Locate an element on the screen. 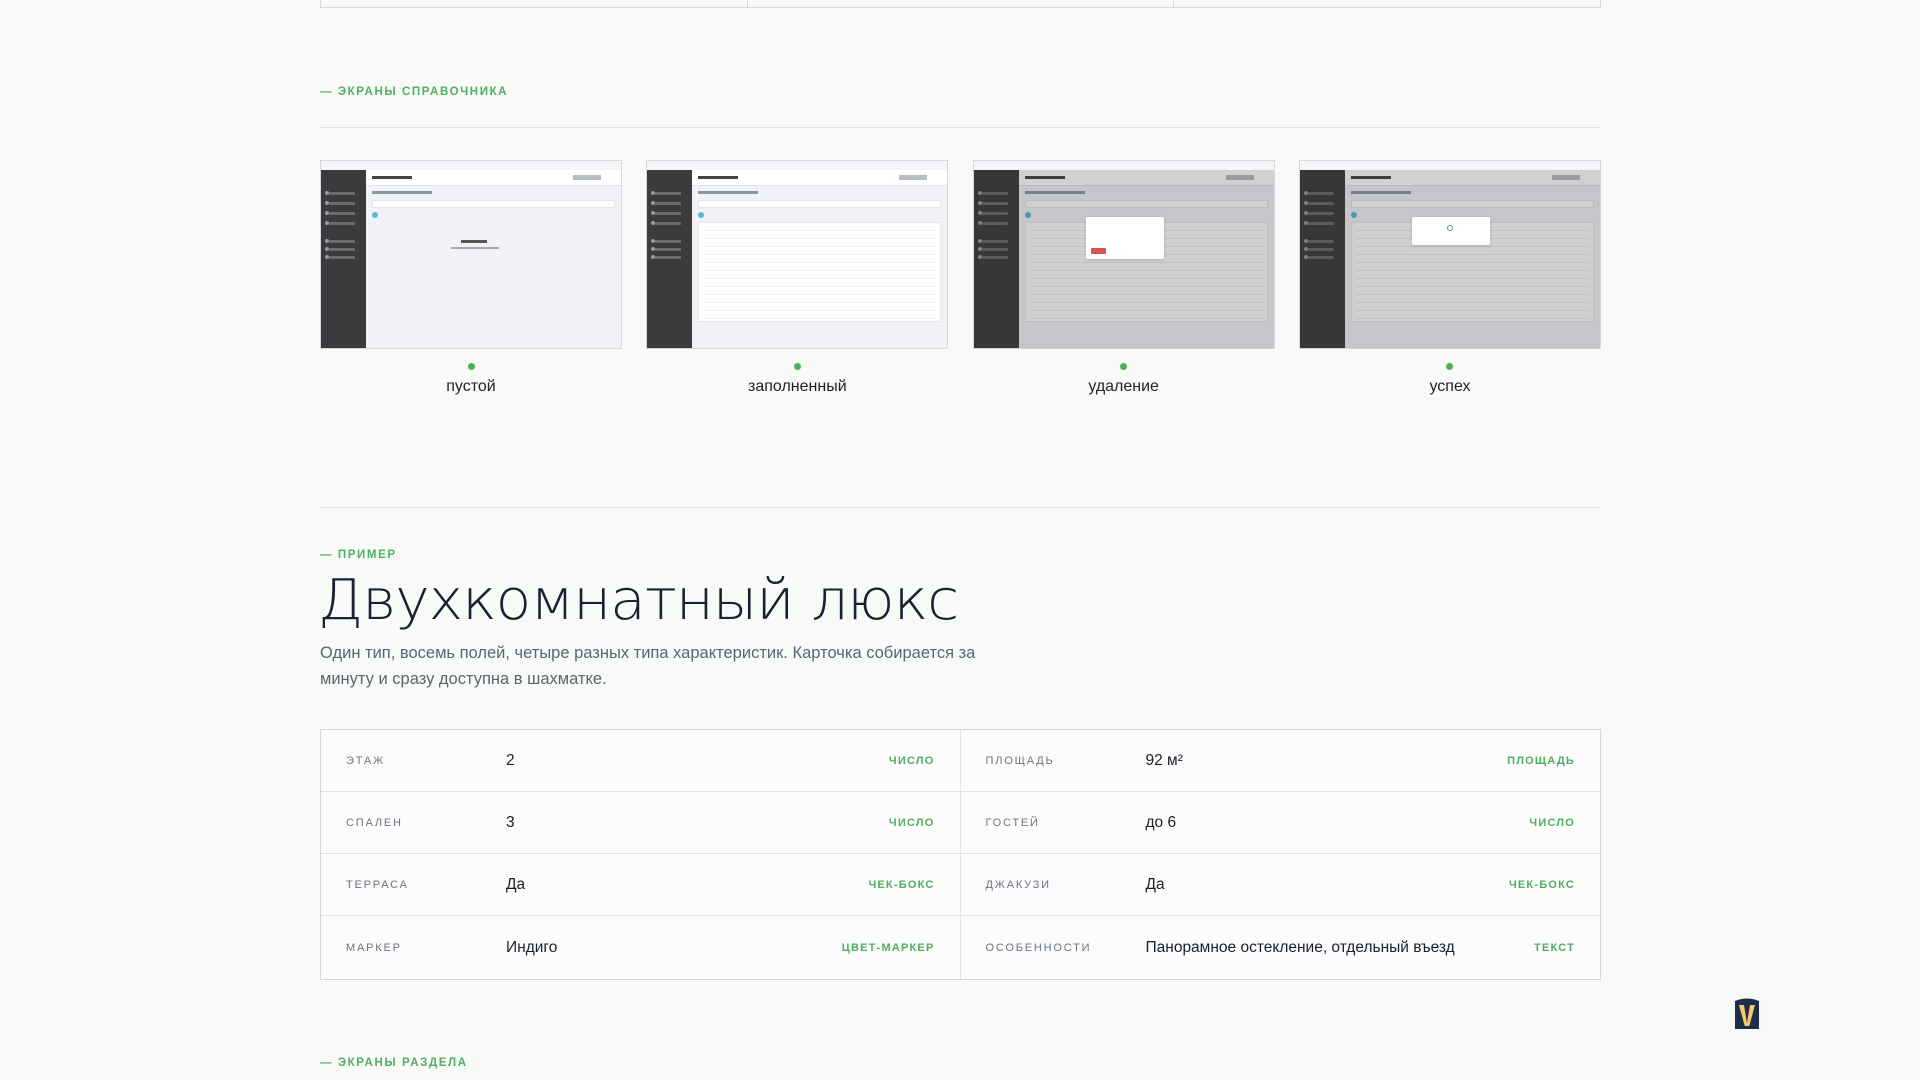 The width and height of the screenshot is (1920, 1080). previous-table-bottom is located at coordinates (960, 4).